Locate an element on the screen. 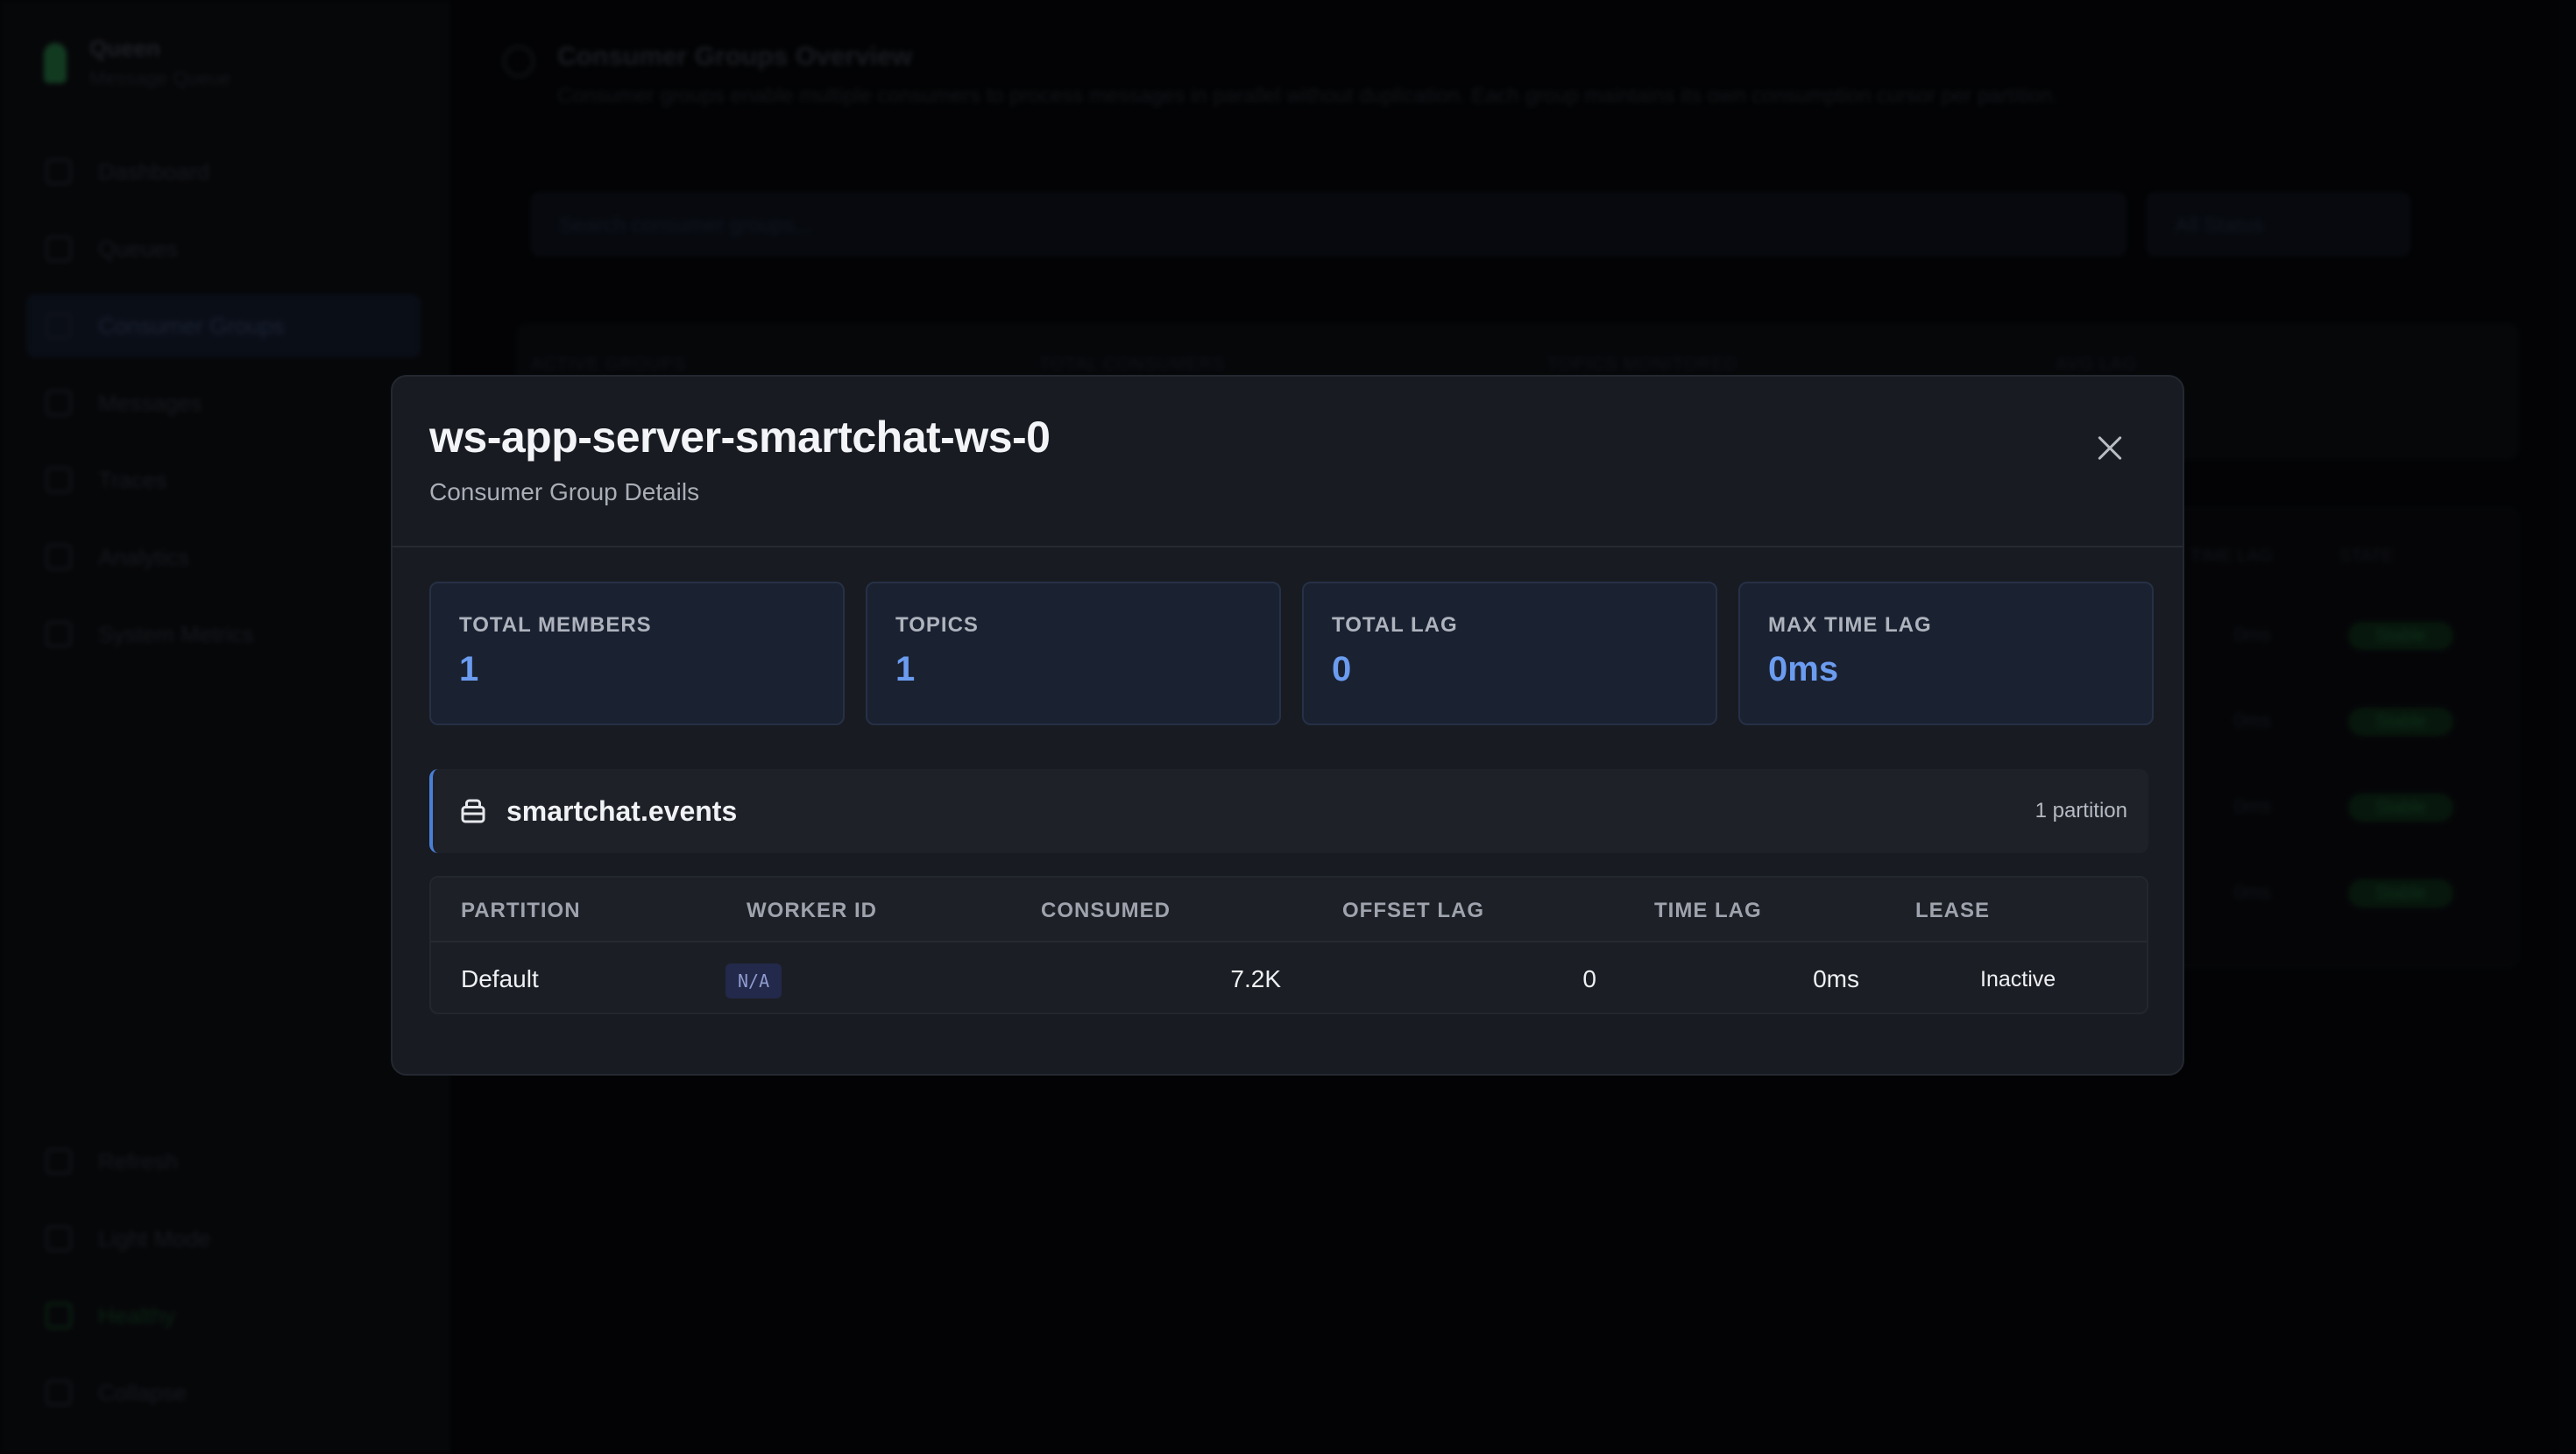 The image size is (2576, 1454). column-header-time-lag: TIME LAG is located at coordinates (1708, 910).